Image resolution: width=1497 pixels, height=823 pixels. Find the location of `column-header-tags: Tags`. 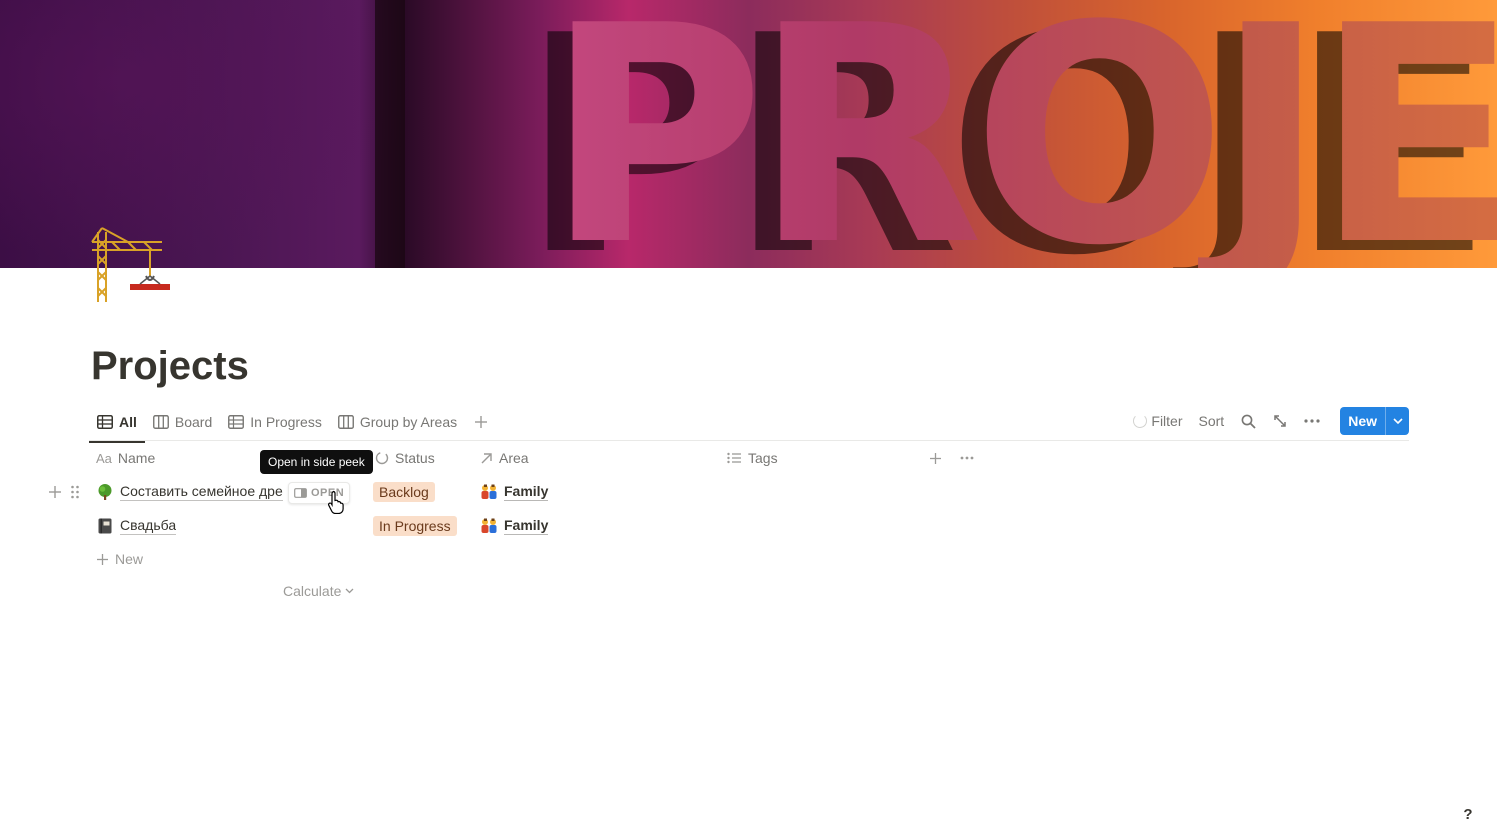

column-header-tags: Tags is located at coordinates (749, 458).